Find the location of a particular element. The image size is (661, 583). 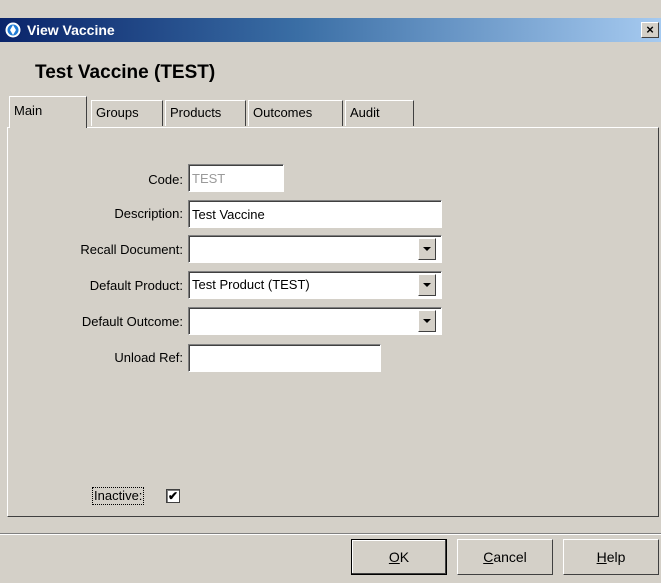

code-label: Code: is located at coordinates (165, 179).